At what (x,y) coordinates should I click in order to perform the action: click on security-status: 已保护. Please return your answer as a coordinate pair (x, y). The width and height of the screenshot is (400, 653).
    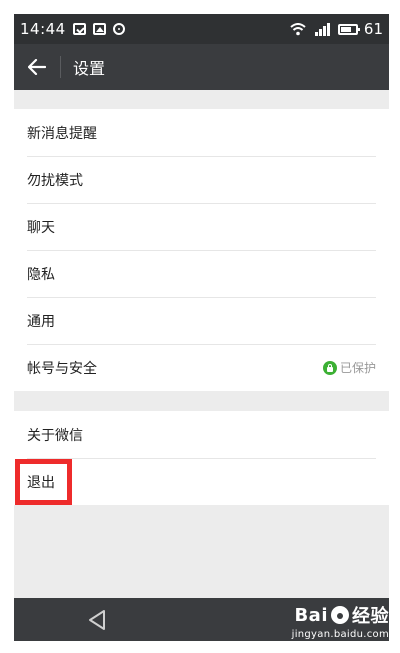
    Looking at the image, I should click on (349, 367).